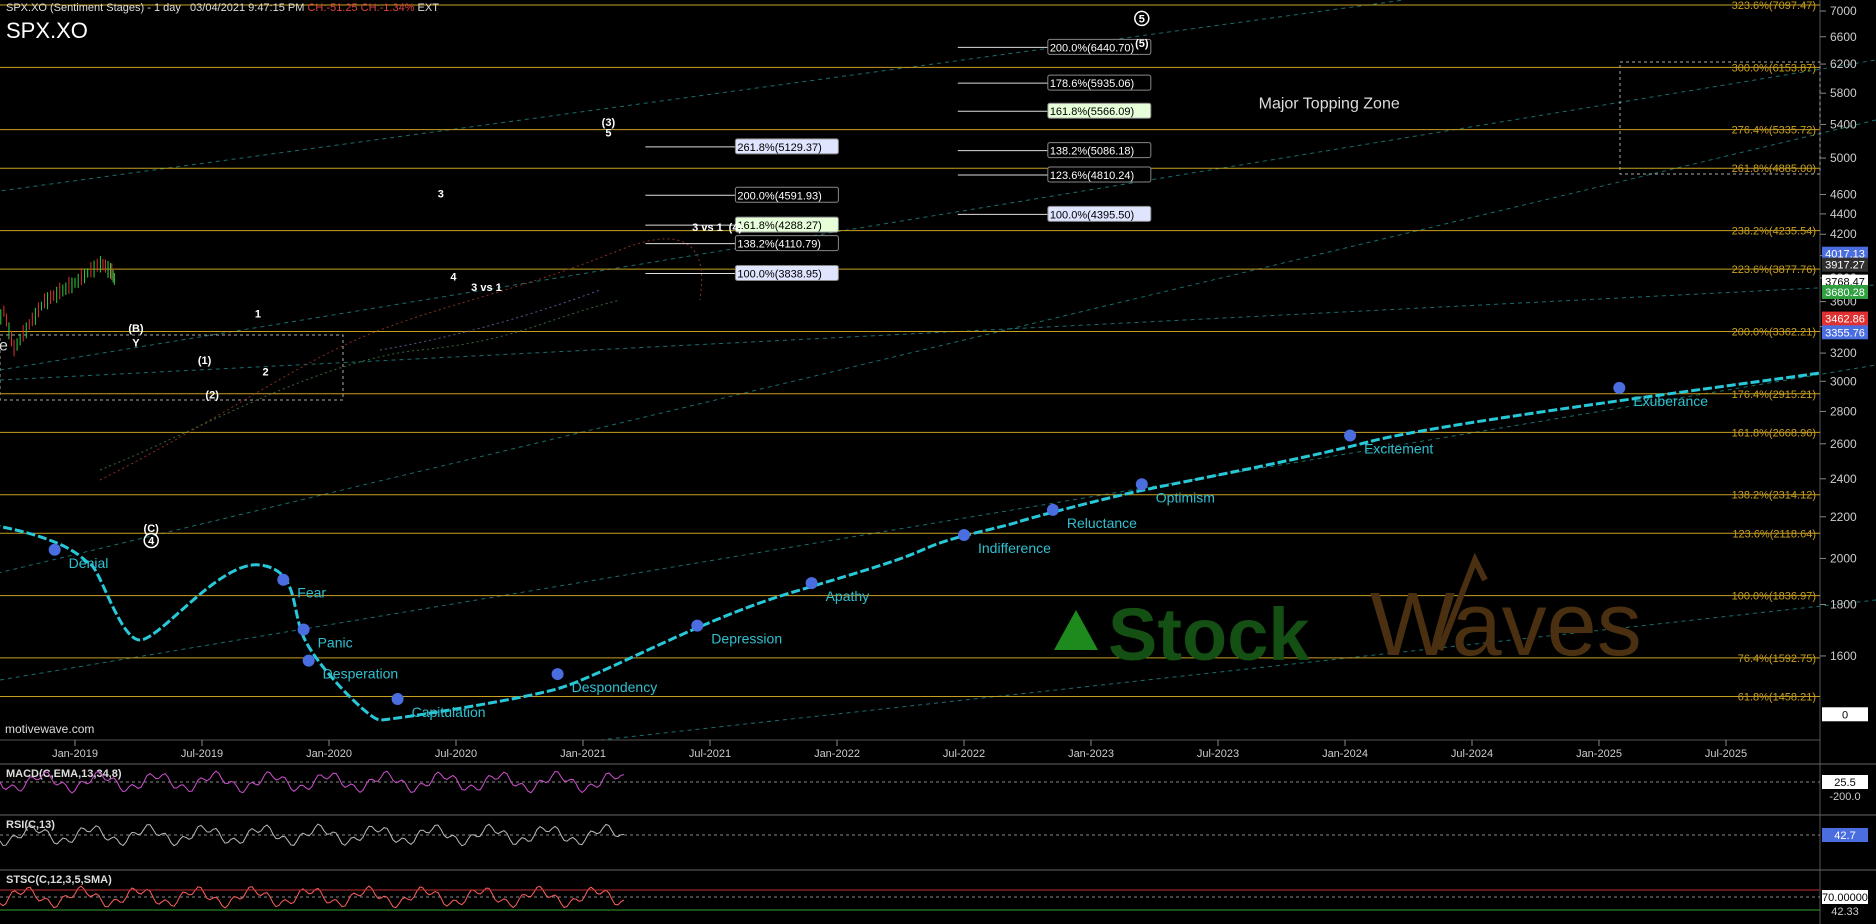  What do you see at coordinates (1774, 534) in the screenshot?
I see `fib-level-label: 123.6%(2118.64)` at bounding box center [1774, 534].